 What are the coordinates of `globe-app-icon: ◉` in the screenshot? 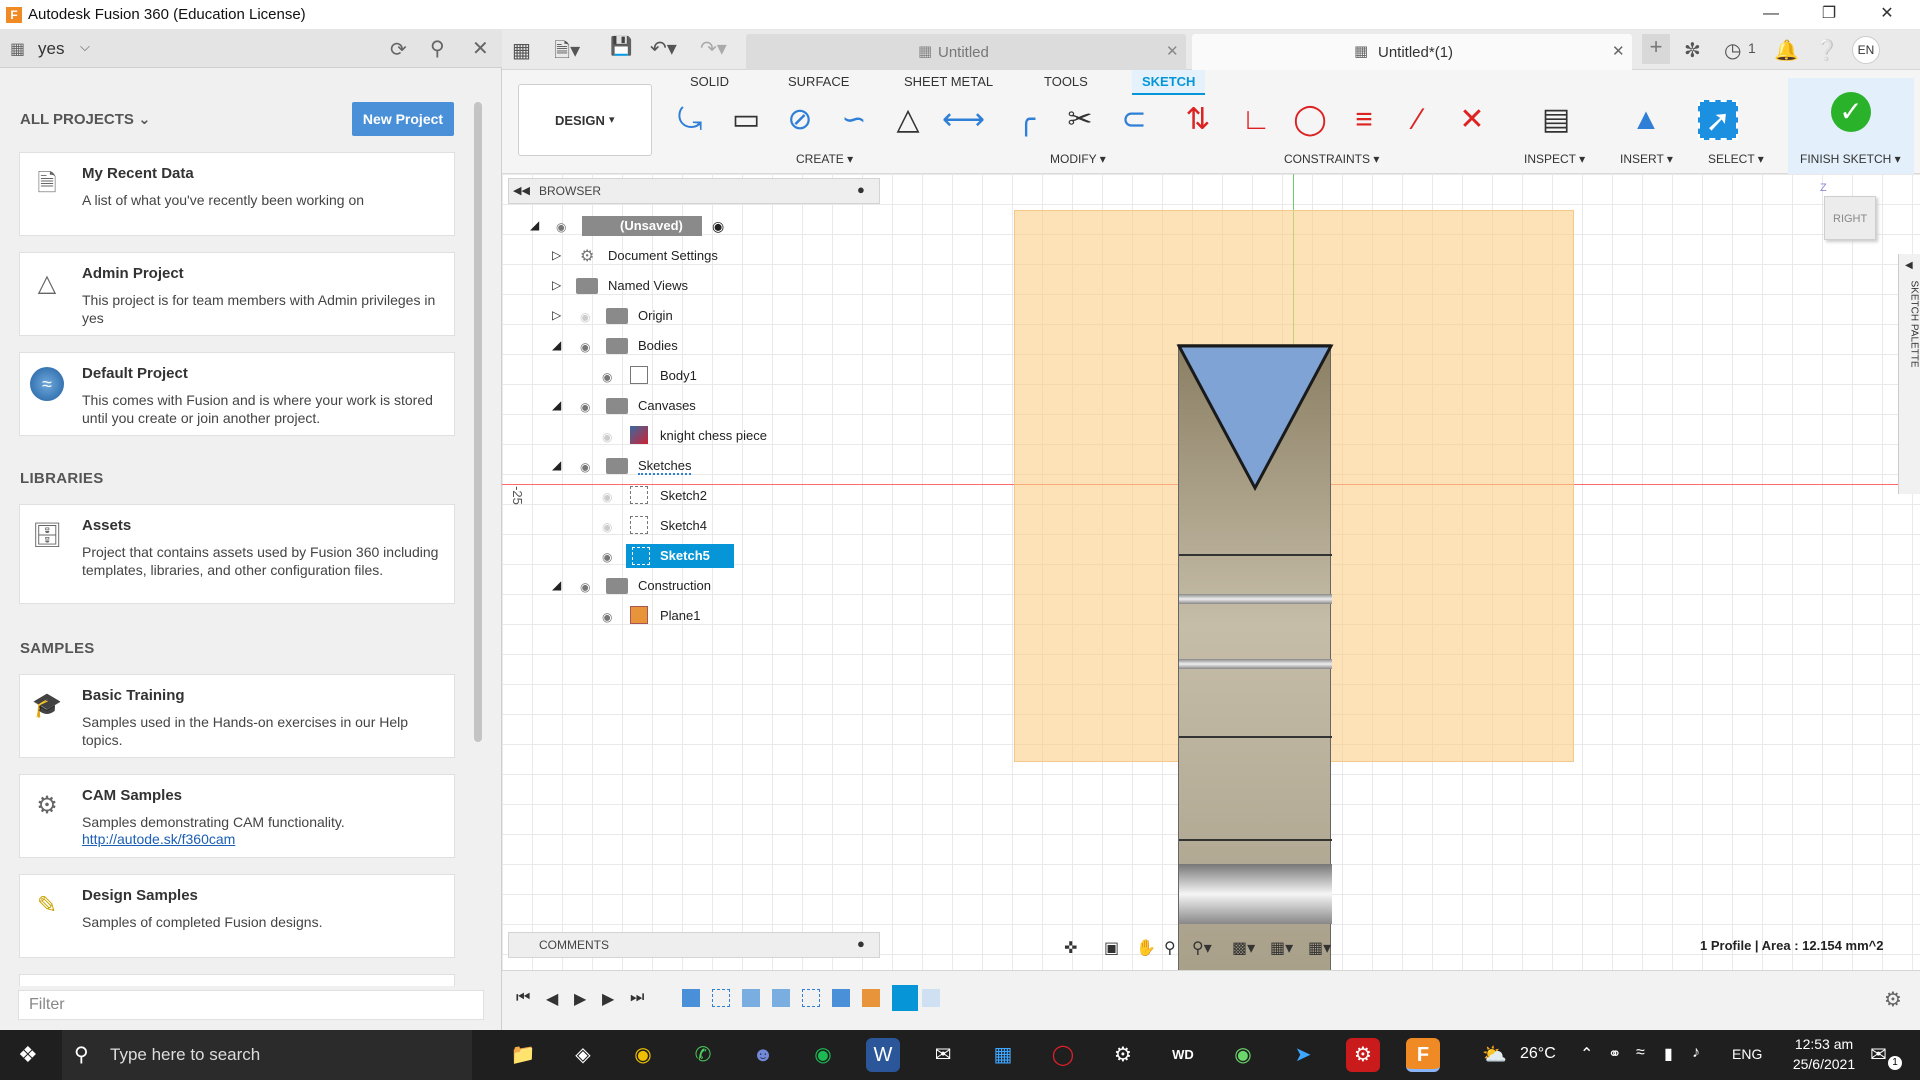 It's located at (1243, 1055).